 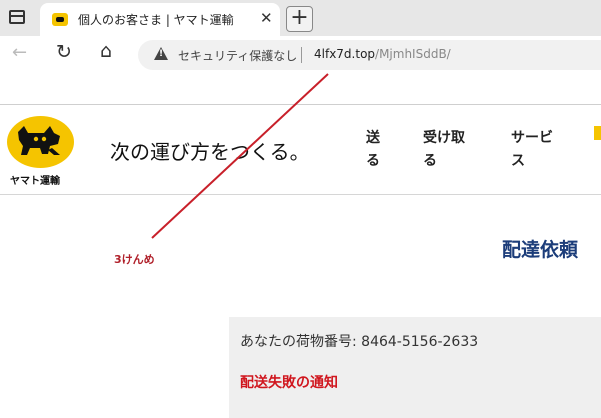 I want to click on annotation-label: 3けんめ, so click(x=134, y=259).